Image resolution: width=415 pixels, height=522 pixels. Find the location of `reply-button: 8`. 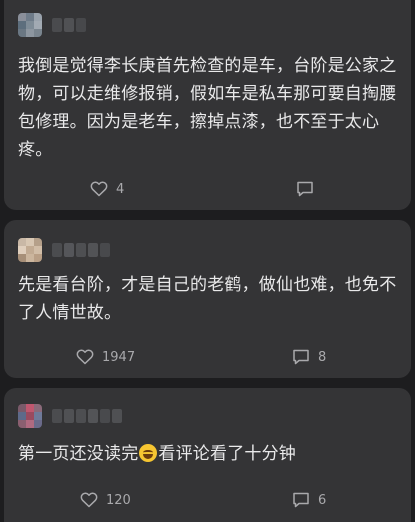

reply-button: 8 is located at coordinates (309, 357).